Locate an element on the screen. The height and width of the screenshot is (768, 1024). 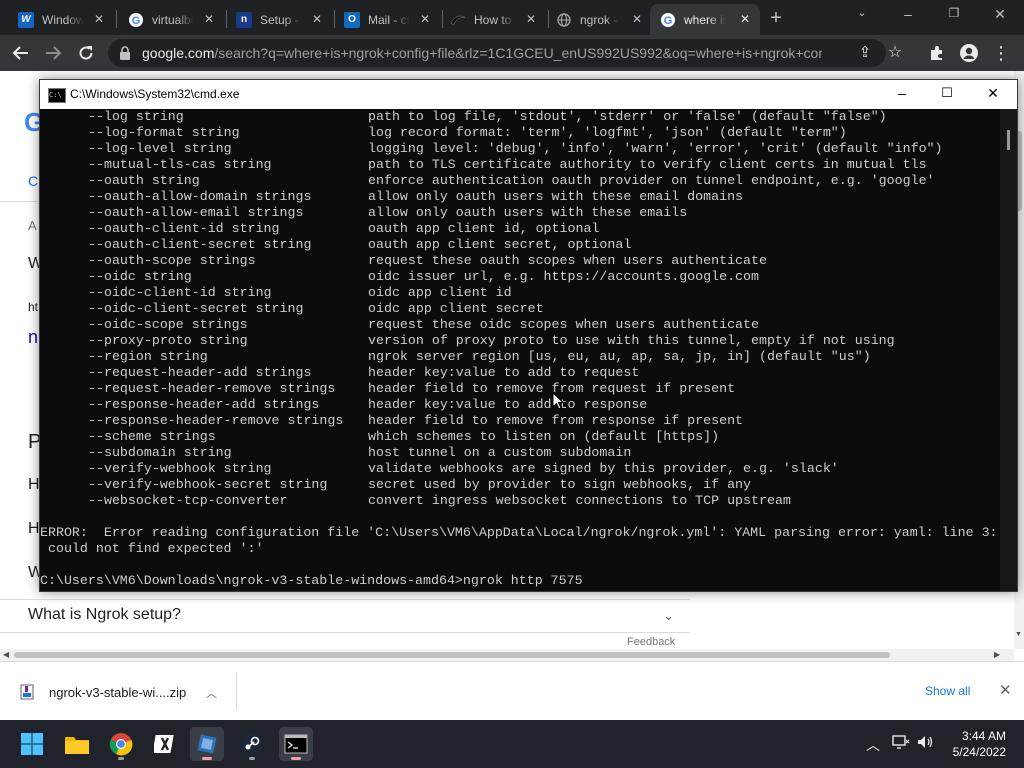
browser-tab: How to ✕ is located at coordinates (493, 19).